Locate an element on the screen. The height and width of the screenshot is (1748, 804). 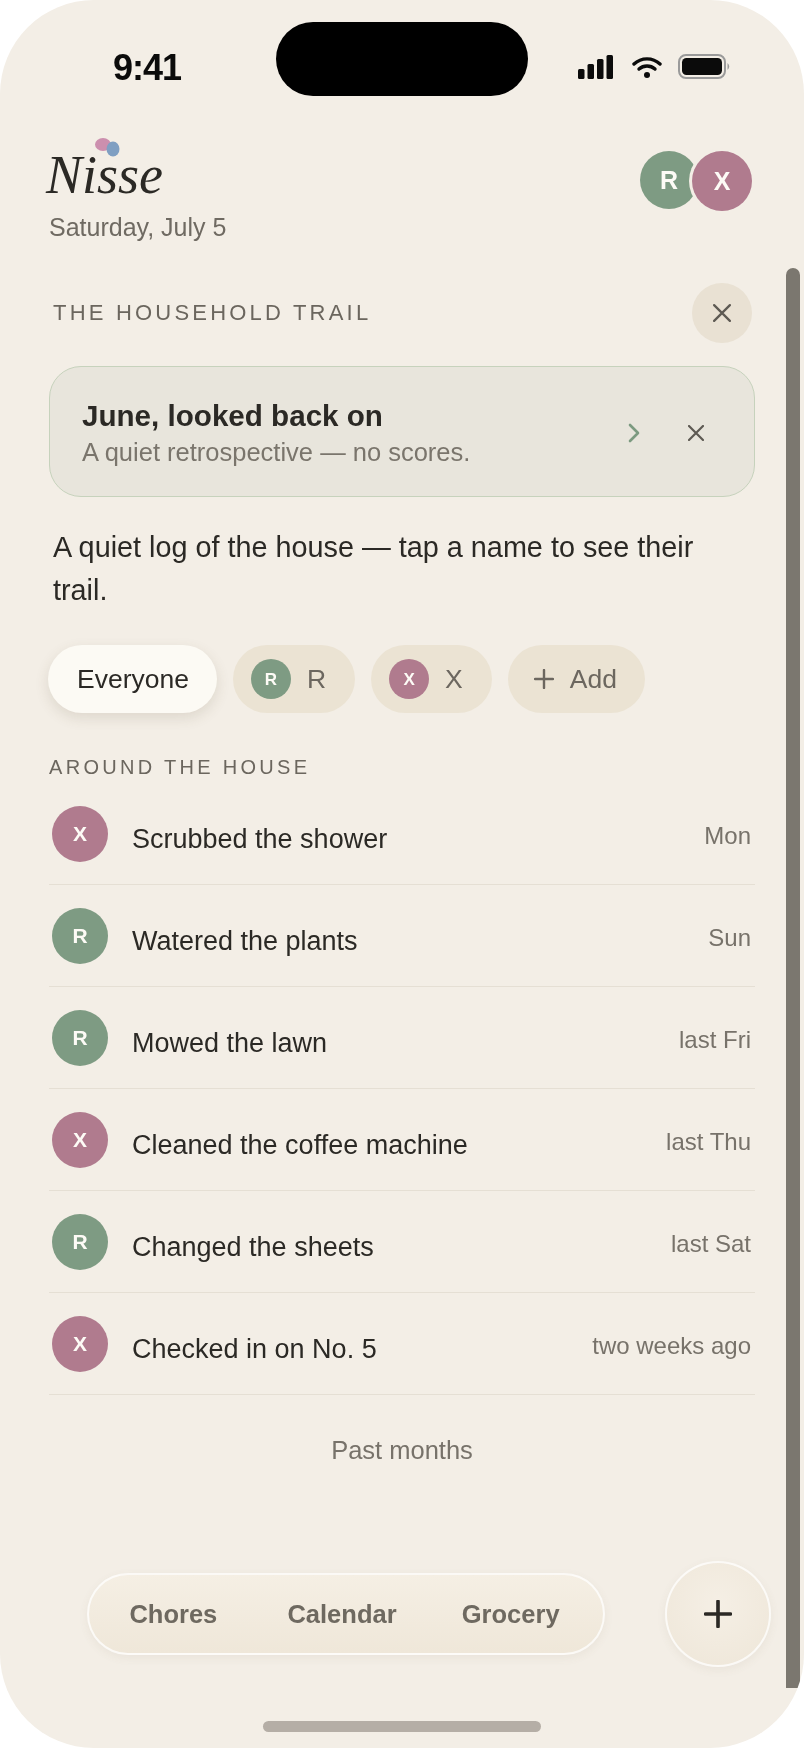
banner-title: June, looked back on is located at coordinates (233, 415).